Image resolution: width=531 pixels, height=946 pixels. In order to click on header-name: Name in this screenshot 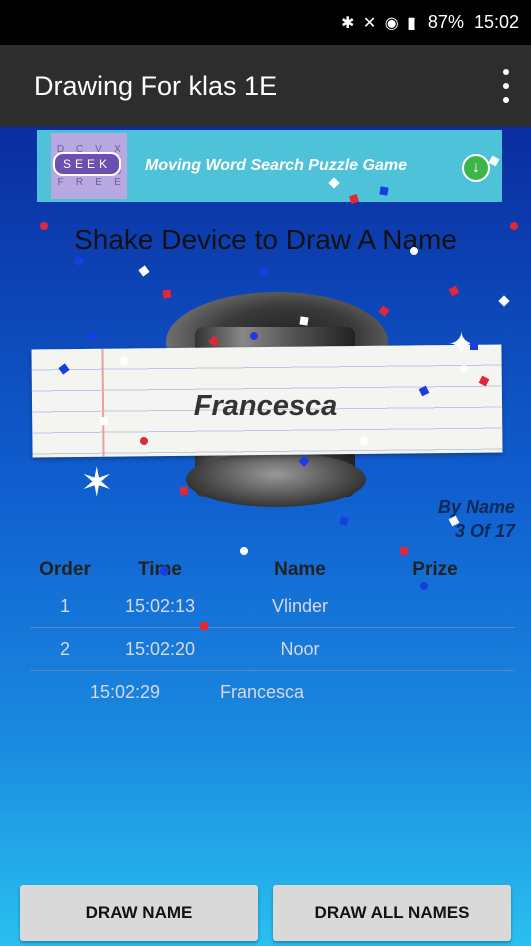, I will do `click(300, 569)`.